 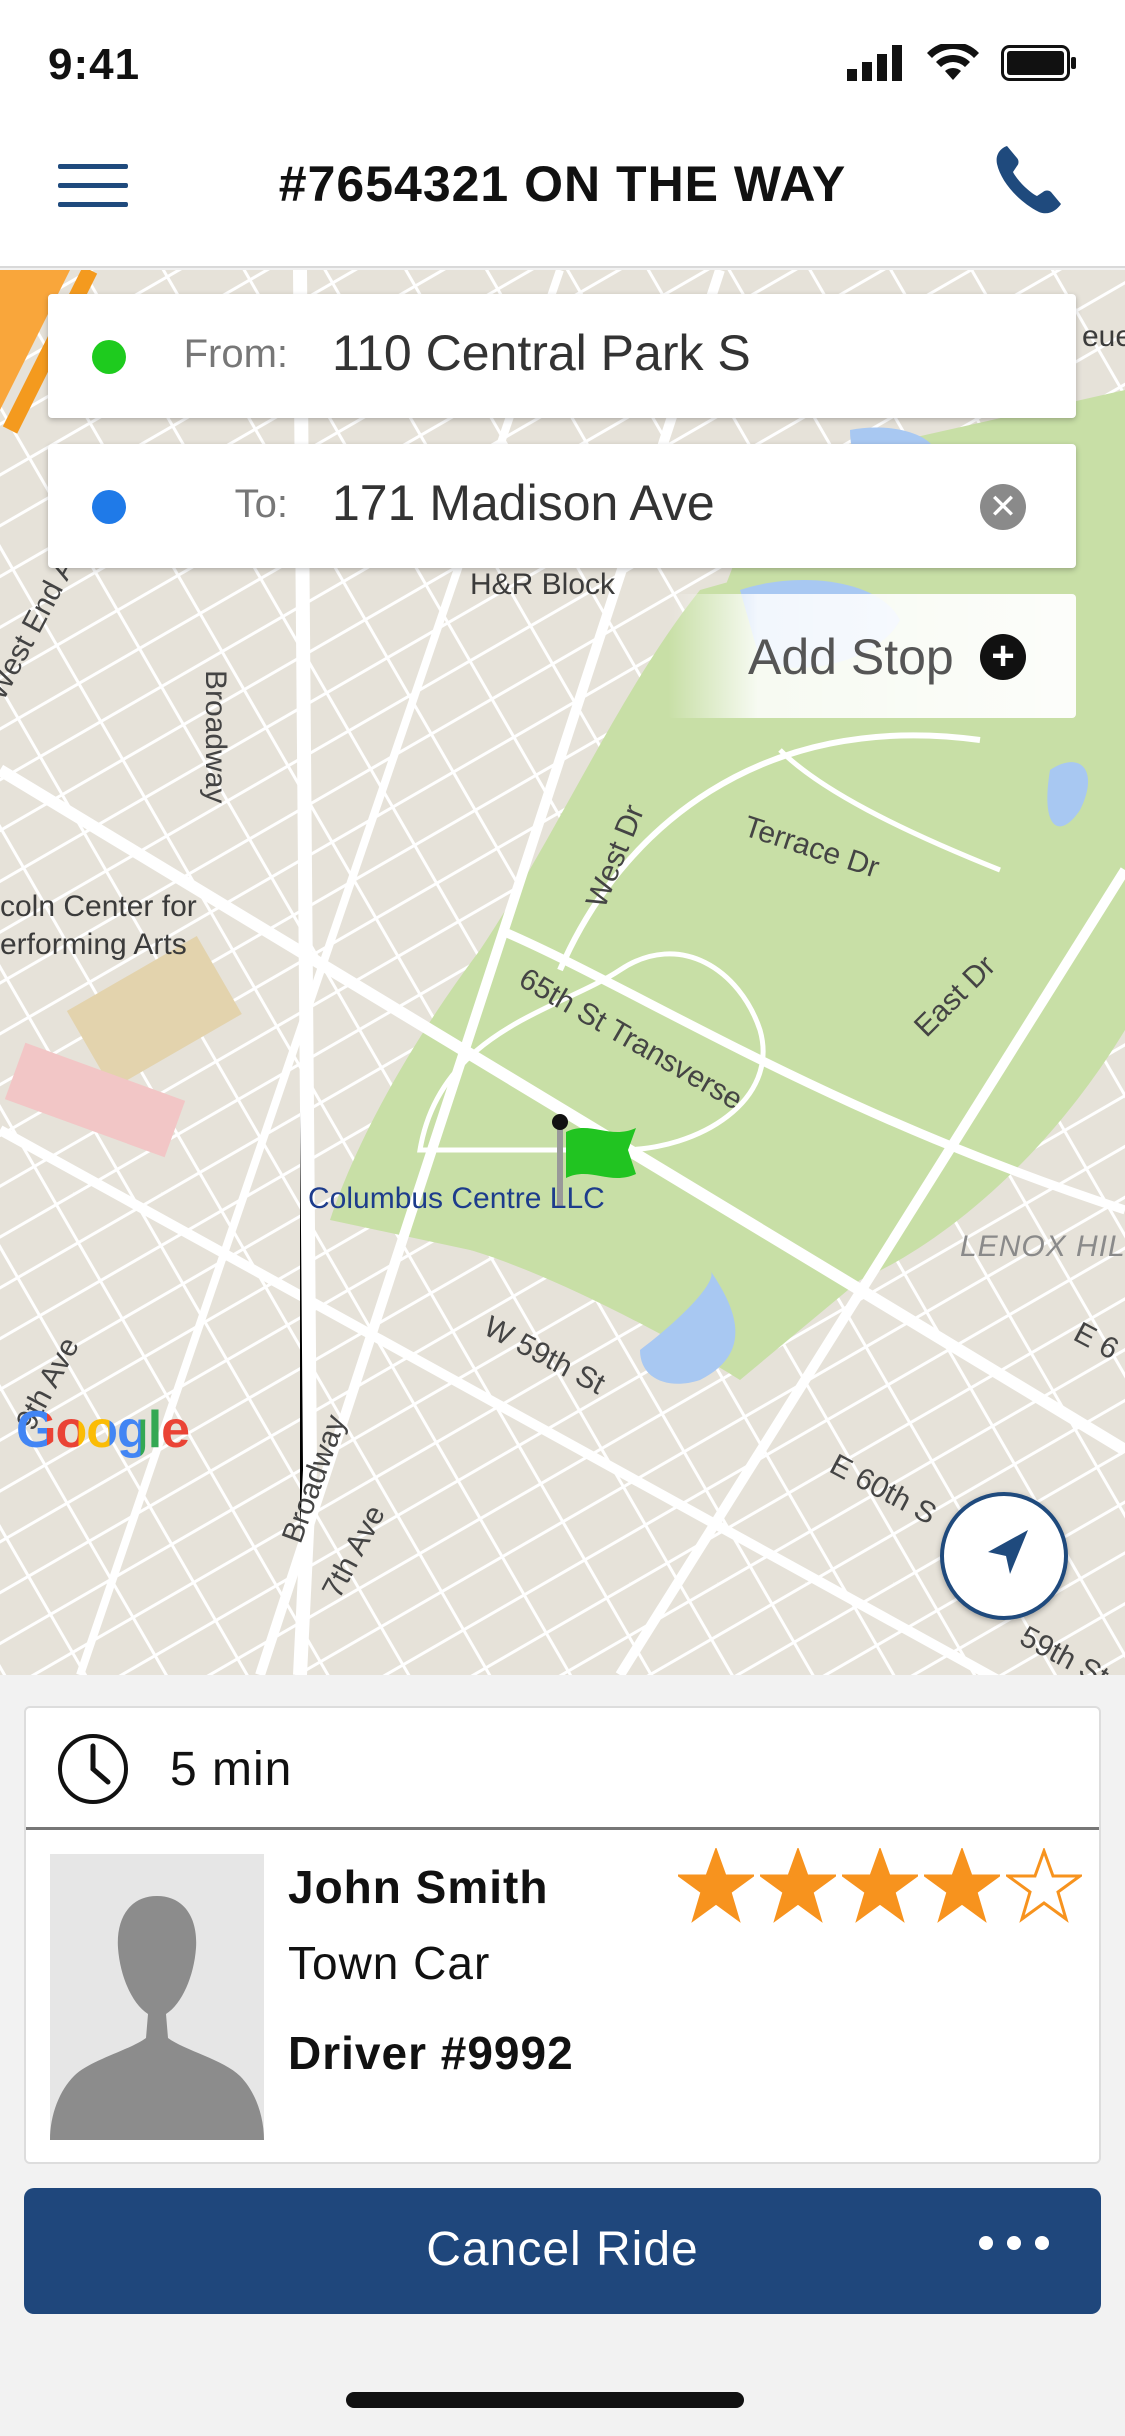 What do you see at coordinates (157, 2018) in the screenshot?
I see `person-silhouette-icon` at bounding box center [157, 2018].